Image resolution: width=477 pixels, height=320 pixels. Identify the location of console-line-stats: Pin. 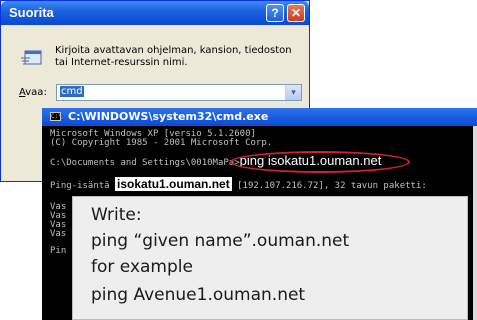
(58, 251).